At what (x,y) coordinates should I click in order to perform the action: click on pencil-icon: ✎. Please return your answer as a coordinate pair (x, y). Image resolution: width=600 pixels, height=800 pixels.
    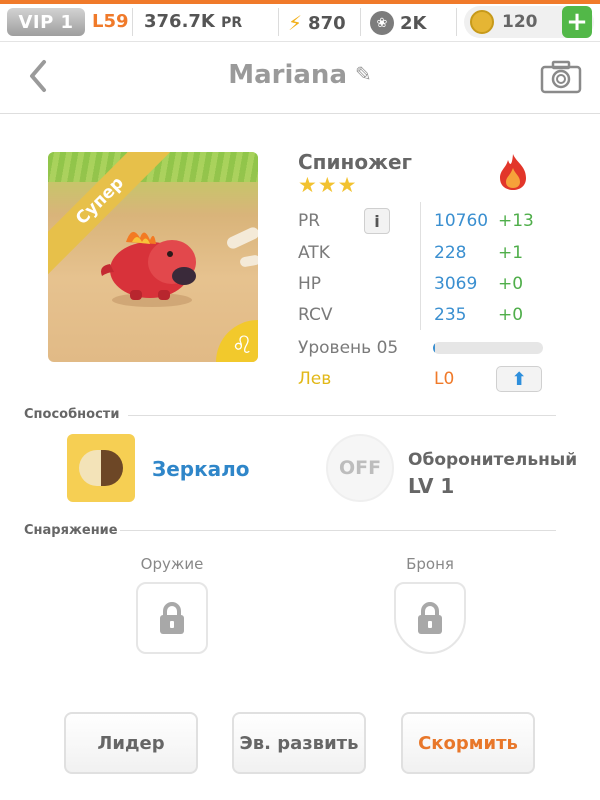
    Looking at the image, I should click on (363, 74).